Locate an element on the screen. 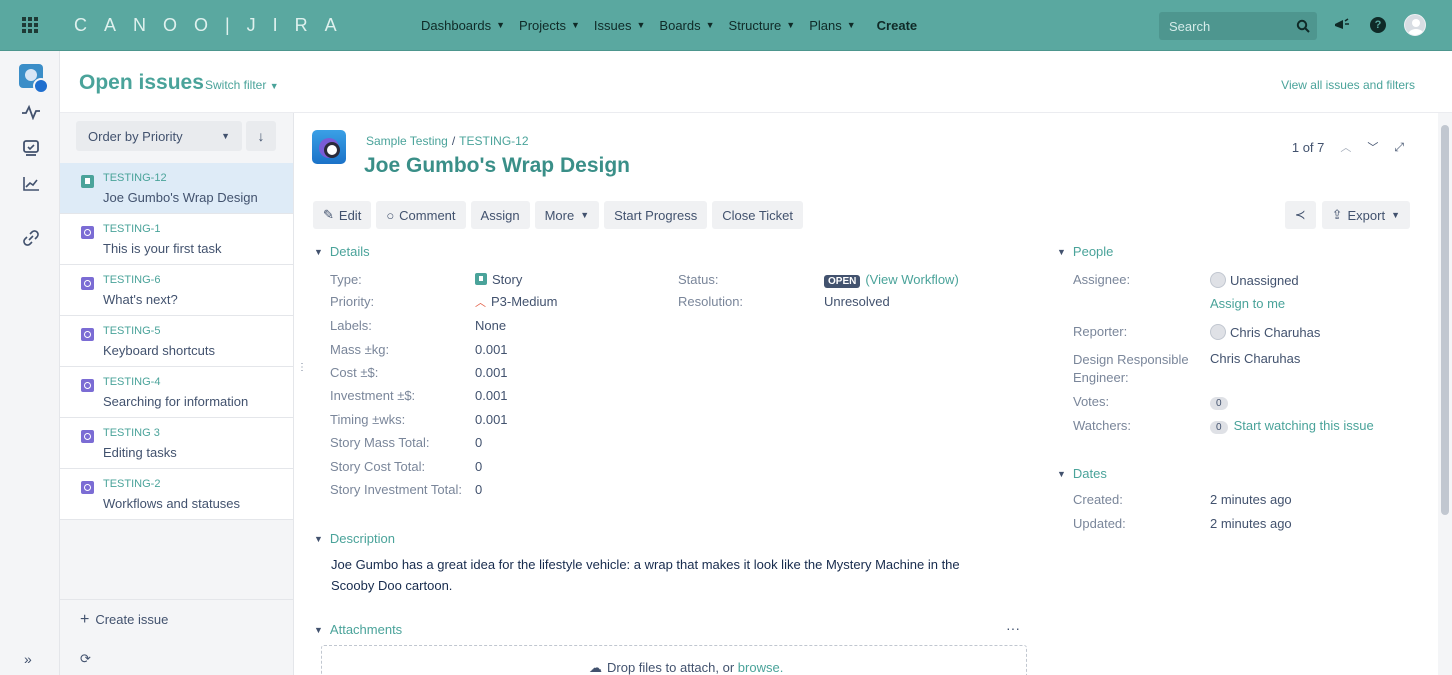 This screenshot has height=675, width=1452. help-icon: ? is located at coordinates (1378, 25).